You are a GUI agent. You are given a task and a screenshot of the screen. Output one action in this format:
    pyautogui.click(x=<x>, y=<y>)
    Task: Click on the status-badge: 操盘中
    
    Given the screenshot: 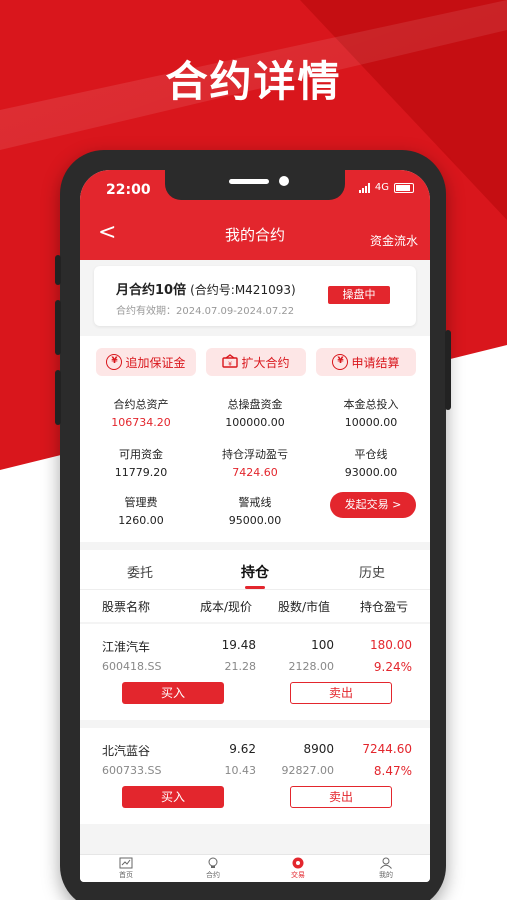 What is the action you would take?
    pyautogui.click(x=359, y=295)
    